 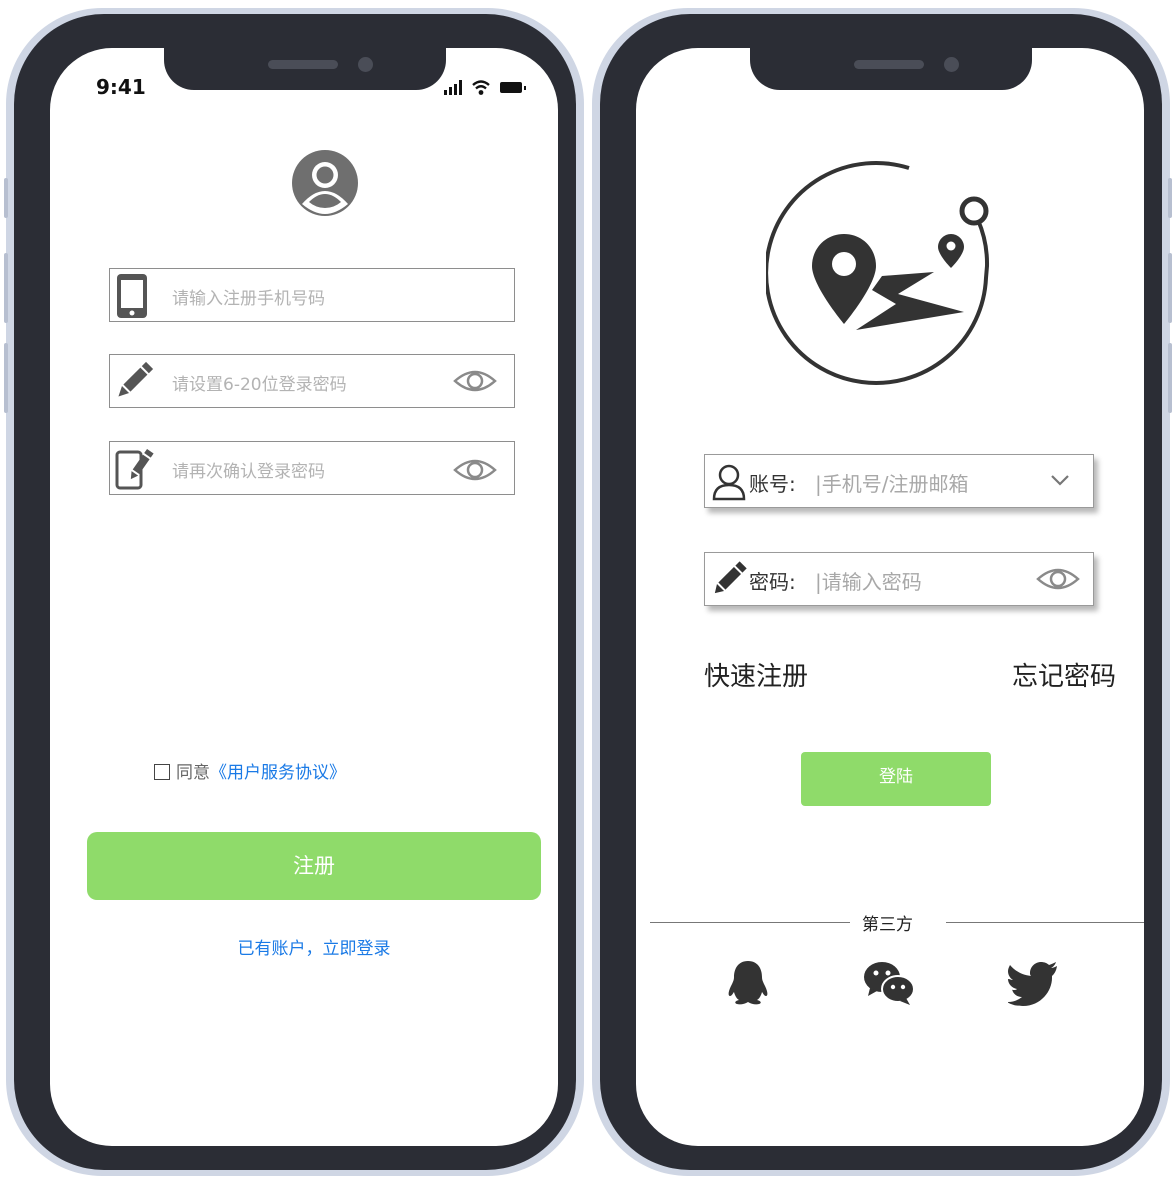 I want to click on mobile-phone-icon, so click(x=132, y=296).